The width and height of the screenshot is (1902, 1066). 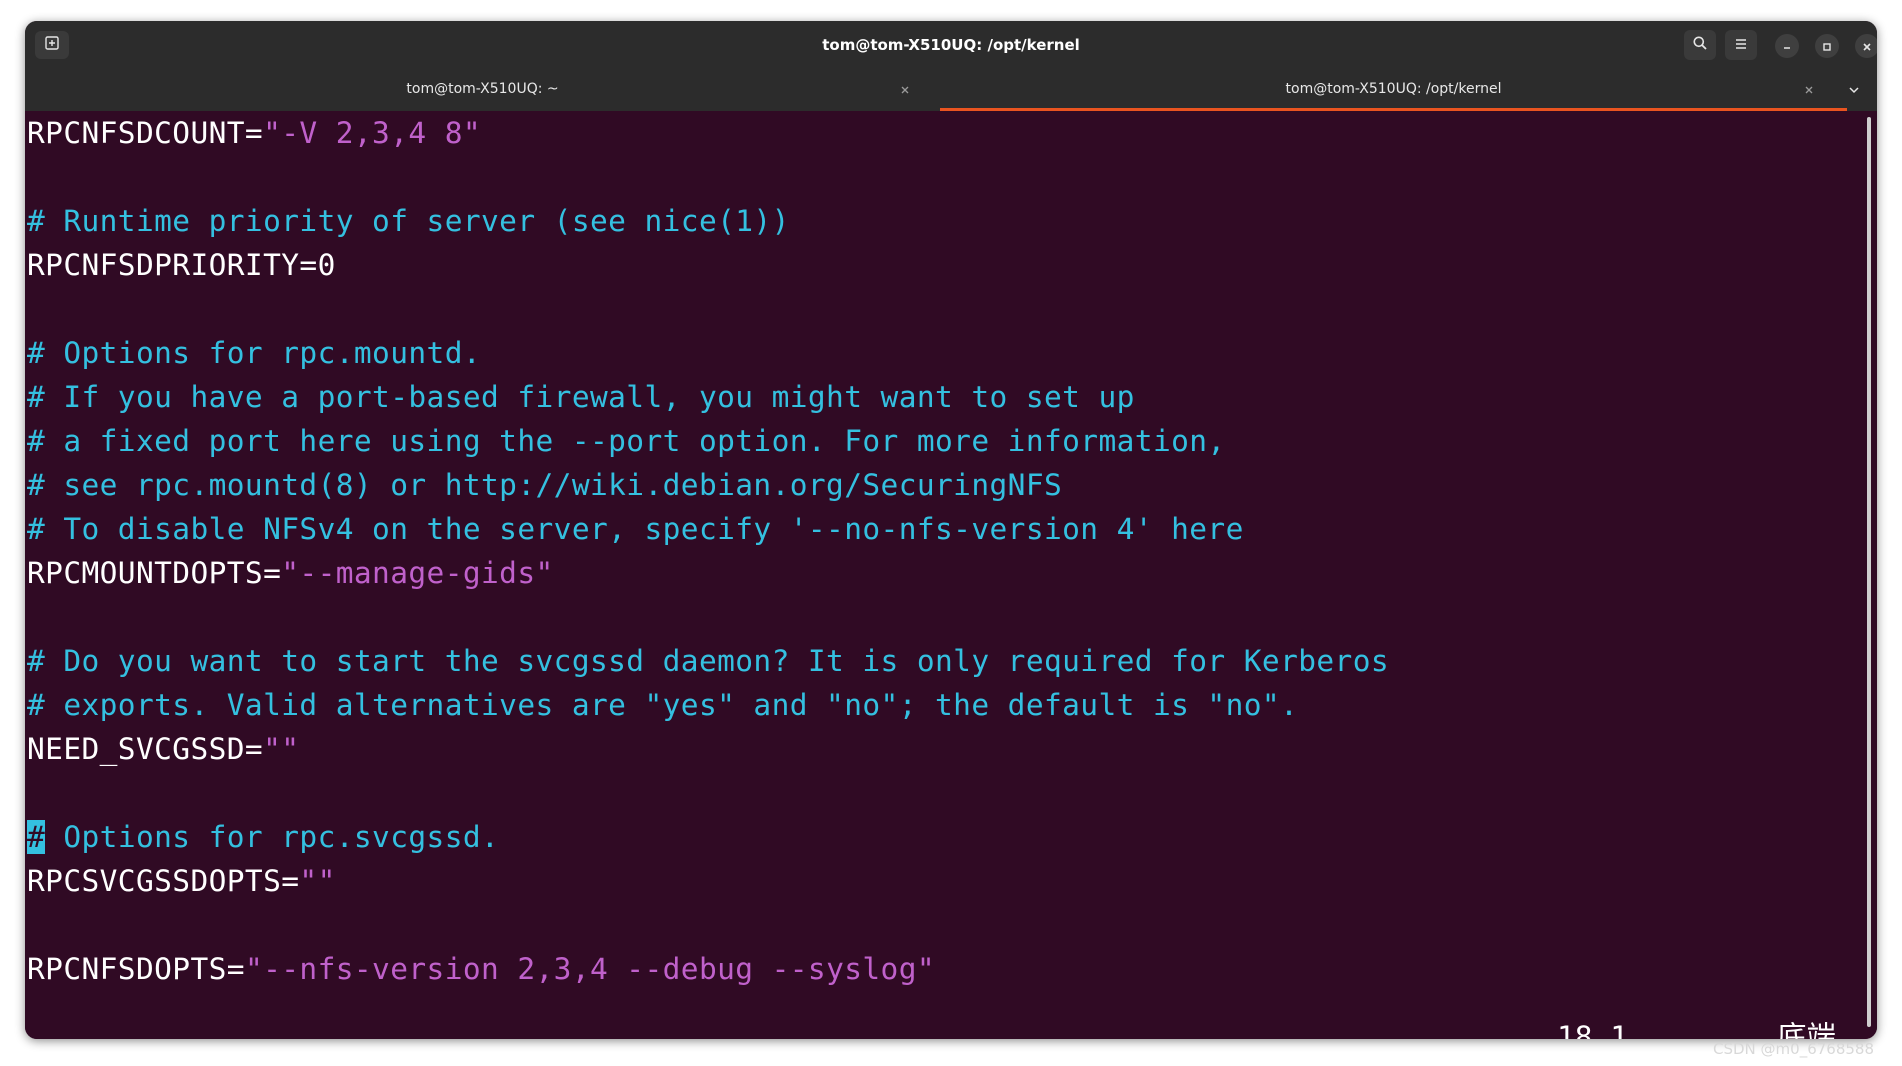 I want to click on tab-kernel: tom@tom-X510UQ: /opt/kernel, so click(x=1393, y=90).